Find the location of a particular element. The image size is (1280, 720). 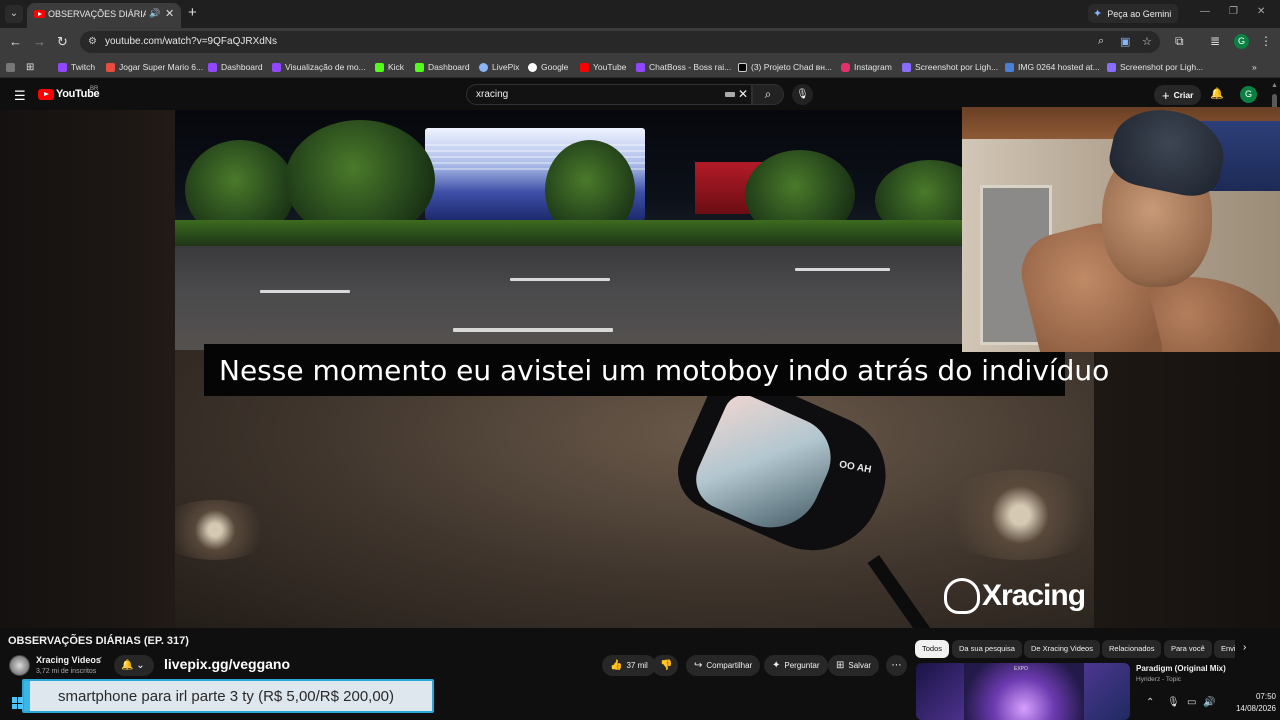

video-road is located at coordinates (634, 301).